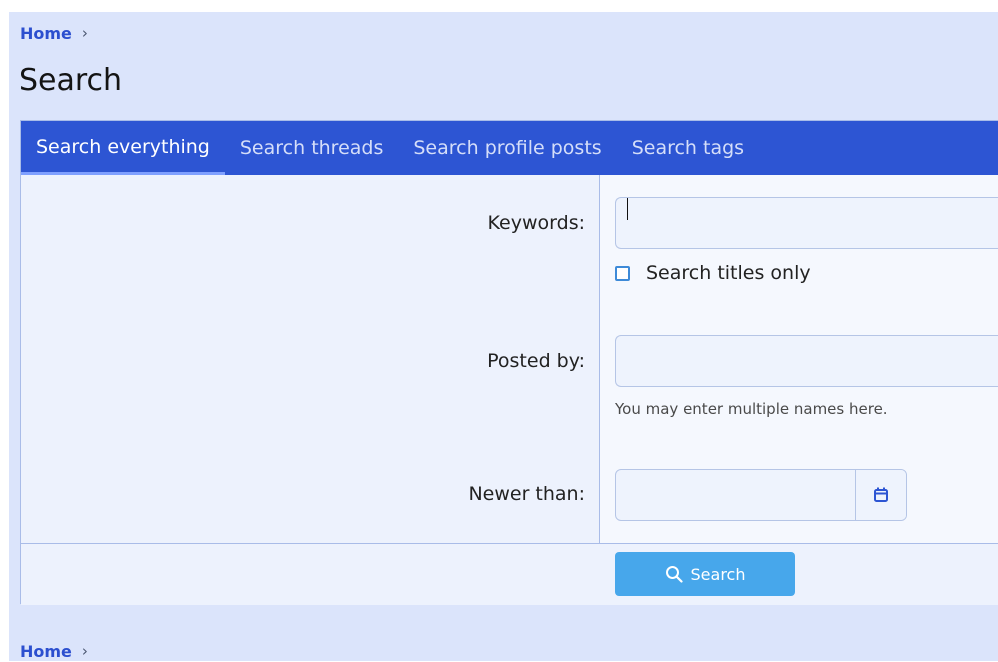 The image size is (998, 662). What do you see at coordinates (688, 148) in the screenshot?
I see `tab-search-tags: Search tags` at bounding box center [688, 148].